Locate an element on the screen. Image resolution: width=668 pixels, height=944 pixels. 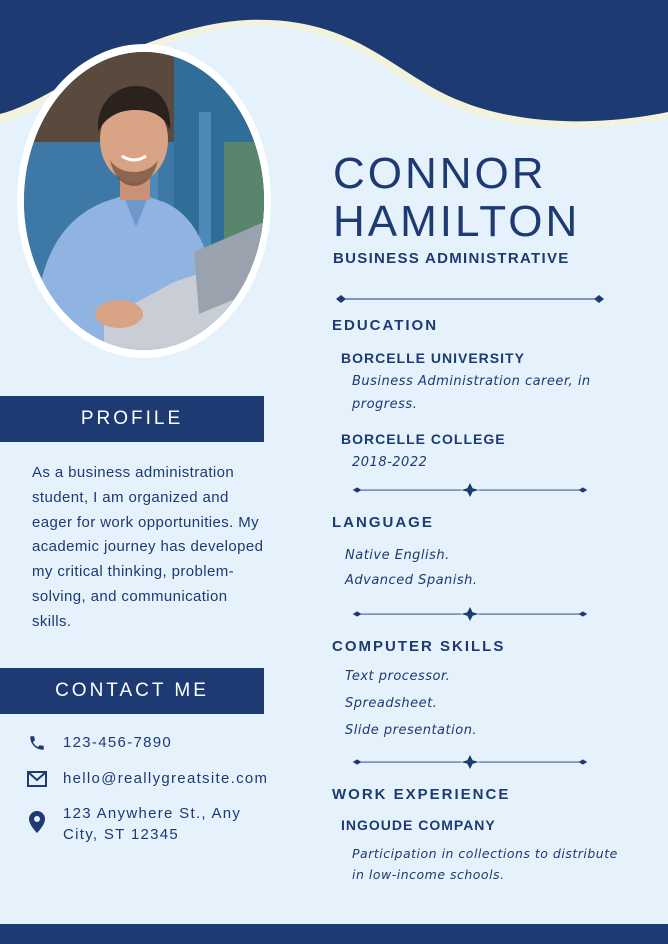
computer-skills-heading: COMPUTER SKILLS is located at coordinates (419, 646).